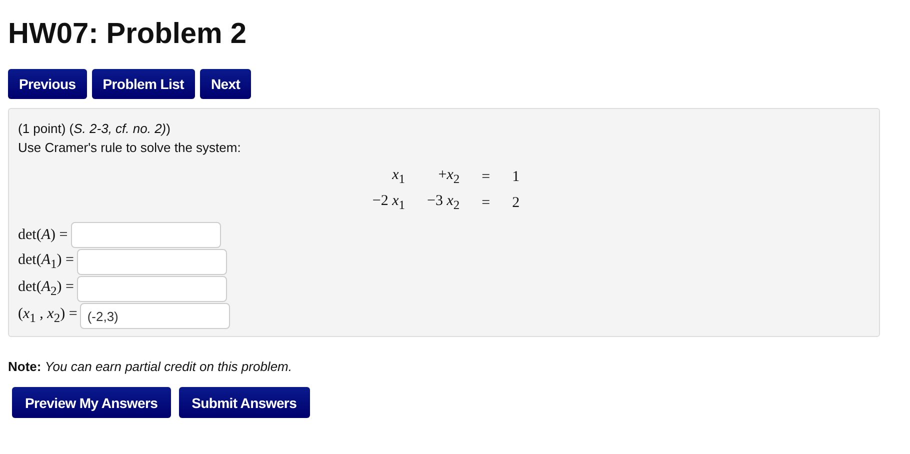  What do you see at coordinates (155, 316) in the screenshot?
I see `answer-field: (-2,3)` at bounding box center [155, 316].